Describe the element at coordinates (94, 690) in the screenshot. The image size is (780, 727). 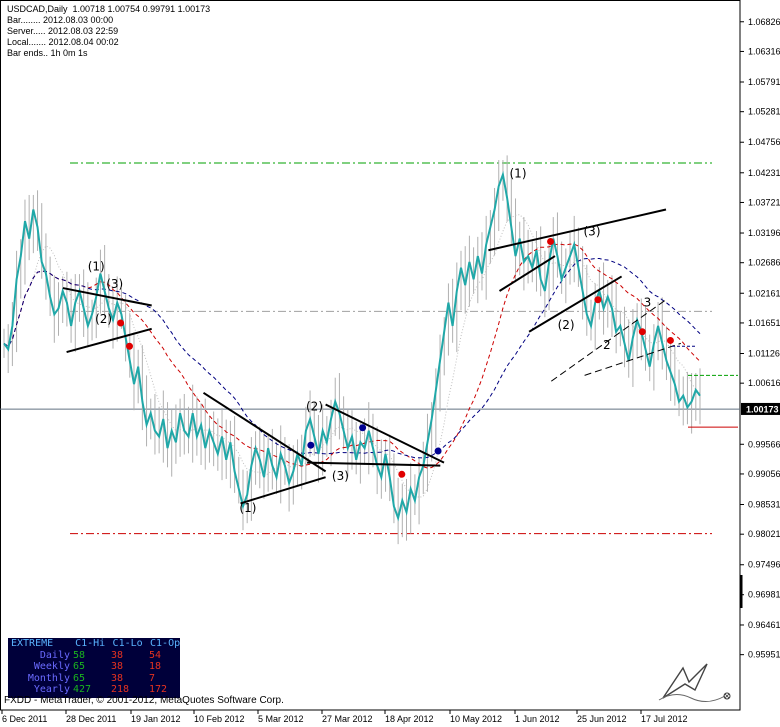
I see `stats-row-yearly: Yearly 427 218 172` at that location.